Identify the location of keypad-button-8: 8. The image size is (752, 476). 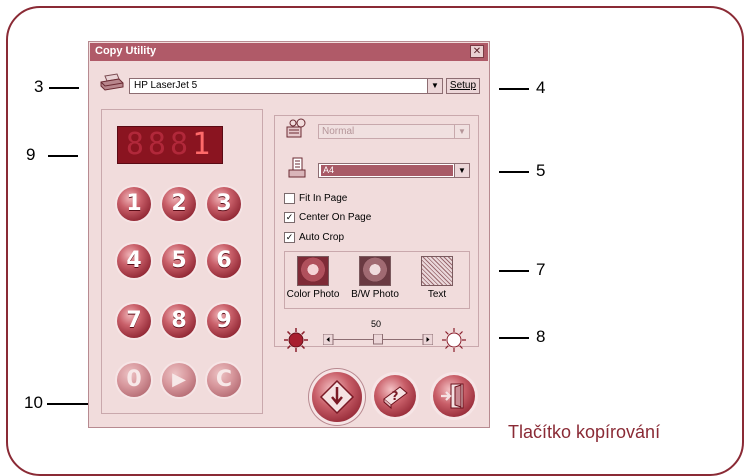
(179, 321).